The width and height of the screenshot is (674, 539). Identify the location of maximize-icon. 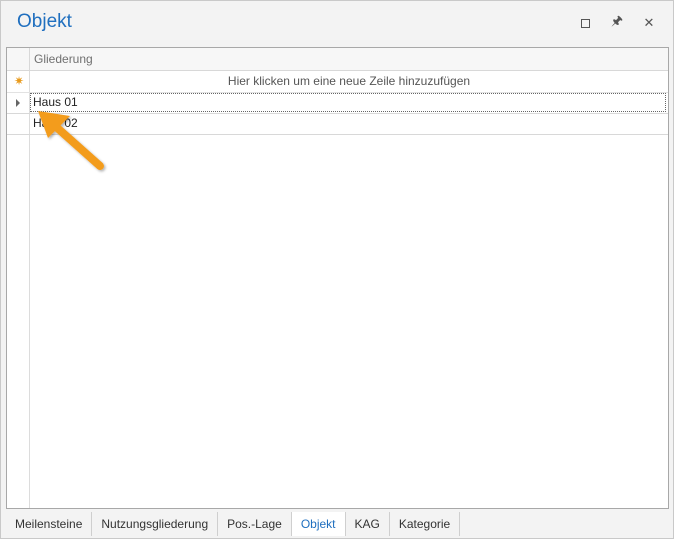
(585, 23).